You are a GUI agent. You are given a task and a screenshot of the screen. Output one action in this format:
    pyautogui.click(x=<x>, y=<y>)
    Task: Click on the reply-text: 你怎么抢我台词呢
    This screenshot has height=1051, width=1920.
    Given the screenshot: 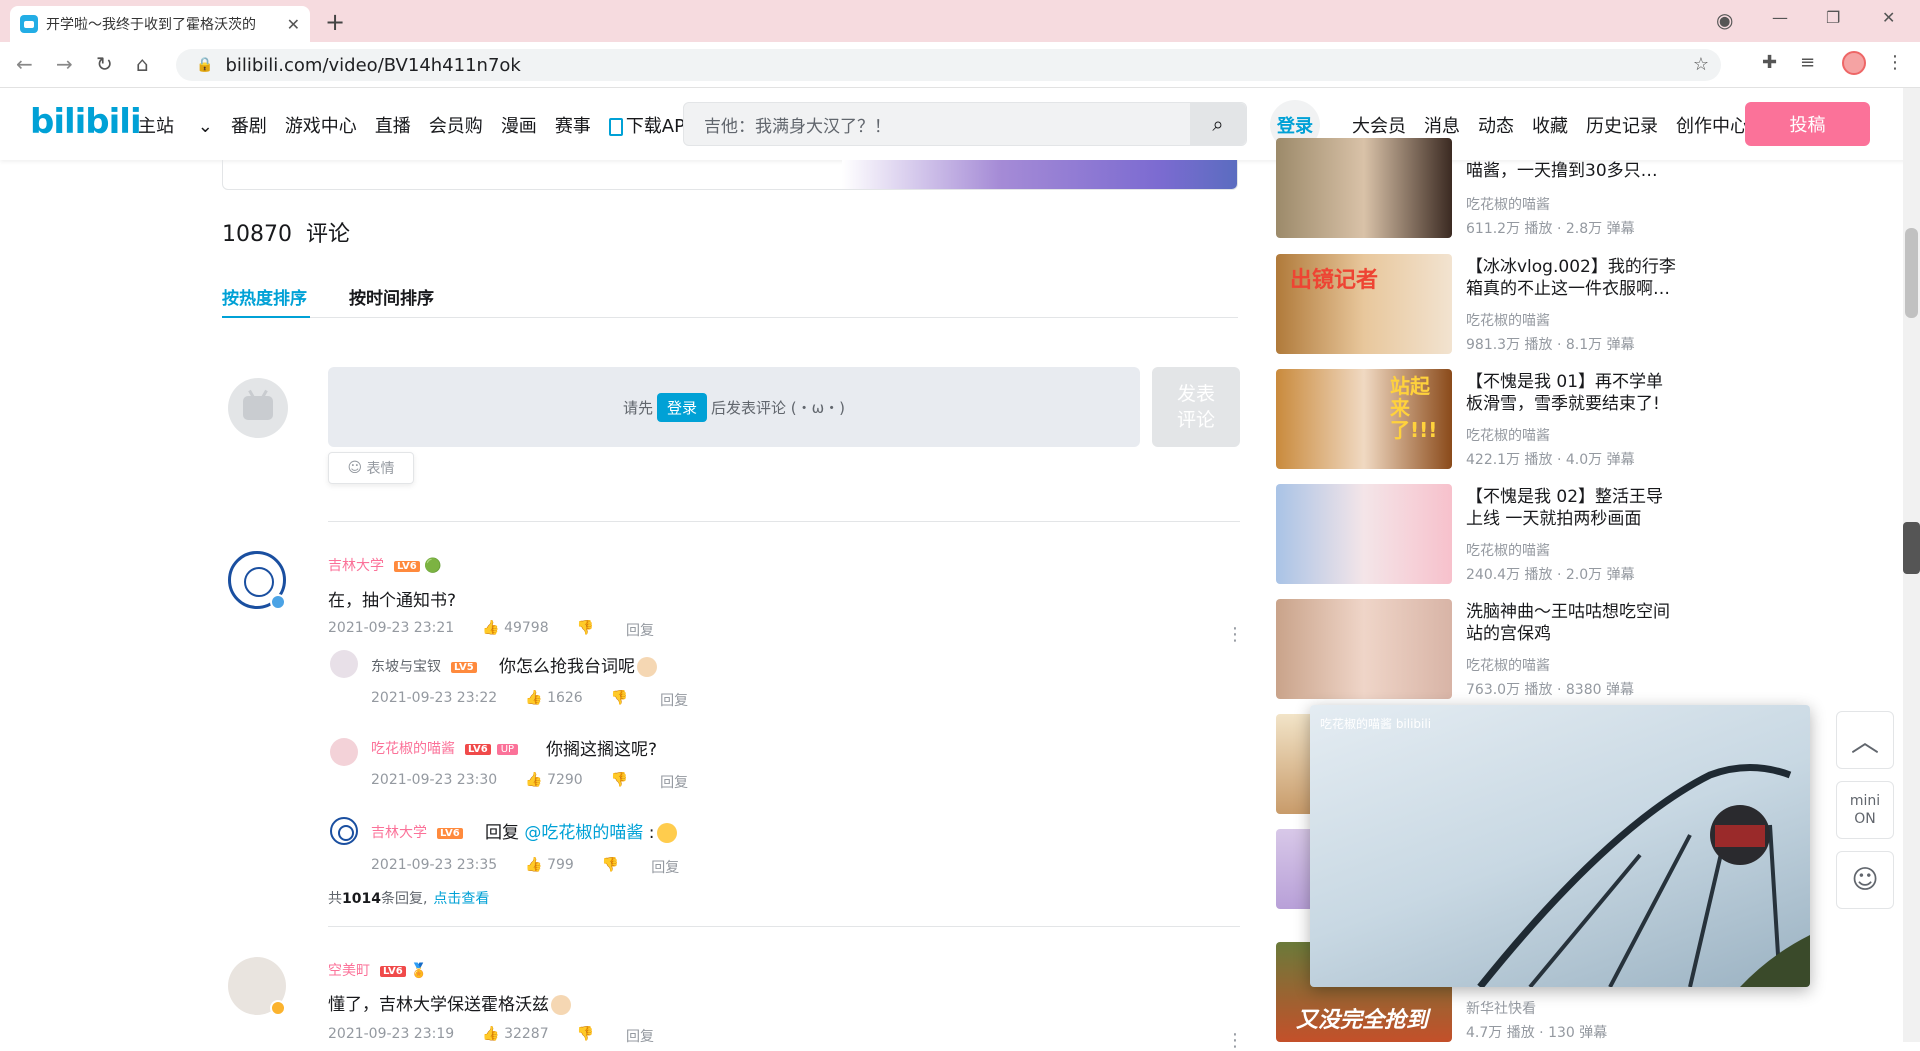 What is the action you would take?
    pyautogui.click(x=578, y=664)
    